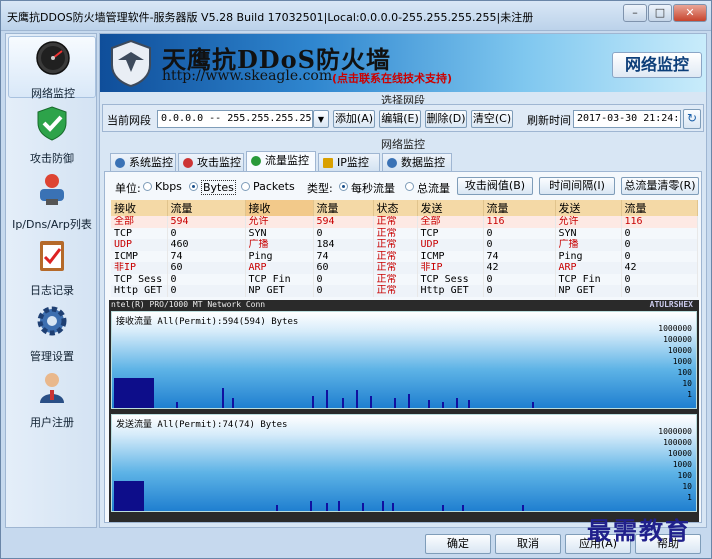 This screenshot has height=559, width=712. What do you see at coordinates (52, 265) in the screenshot?
I see `sidebar-item-log: 日志记录` at bounding box center [52, 265].